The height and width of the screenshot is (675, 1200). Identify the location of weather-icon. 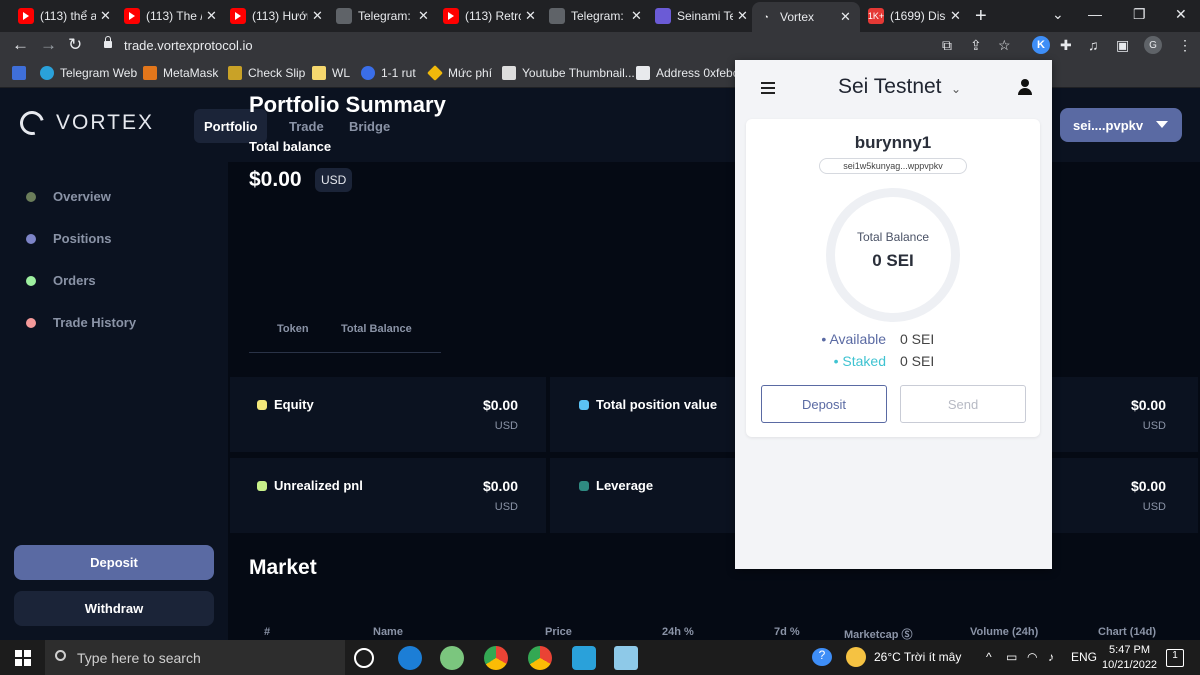
(856, 657).